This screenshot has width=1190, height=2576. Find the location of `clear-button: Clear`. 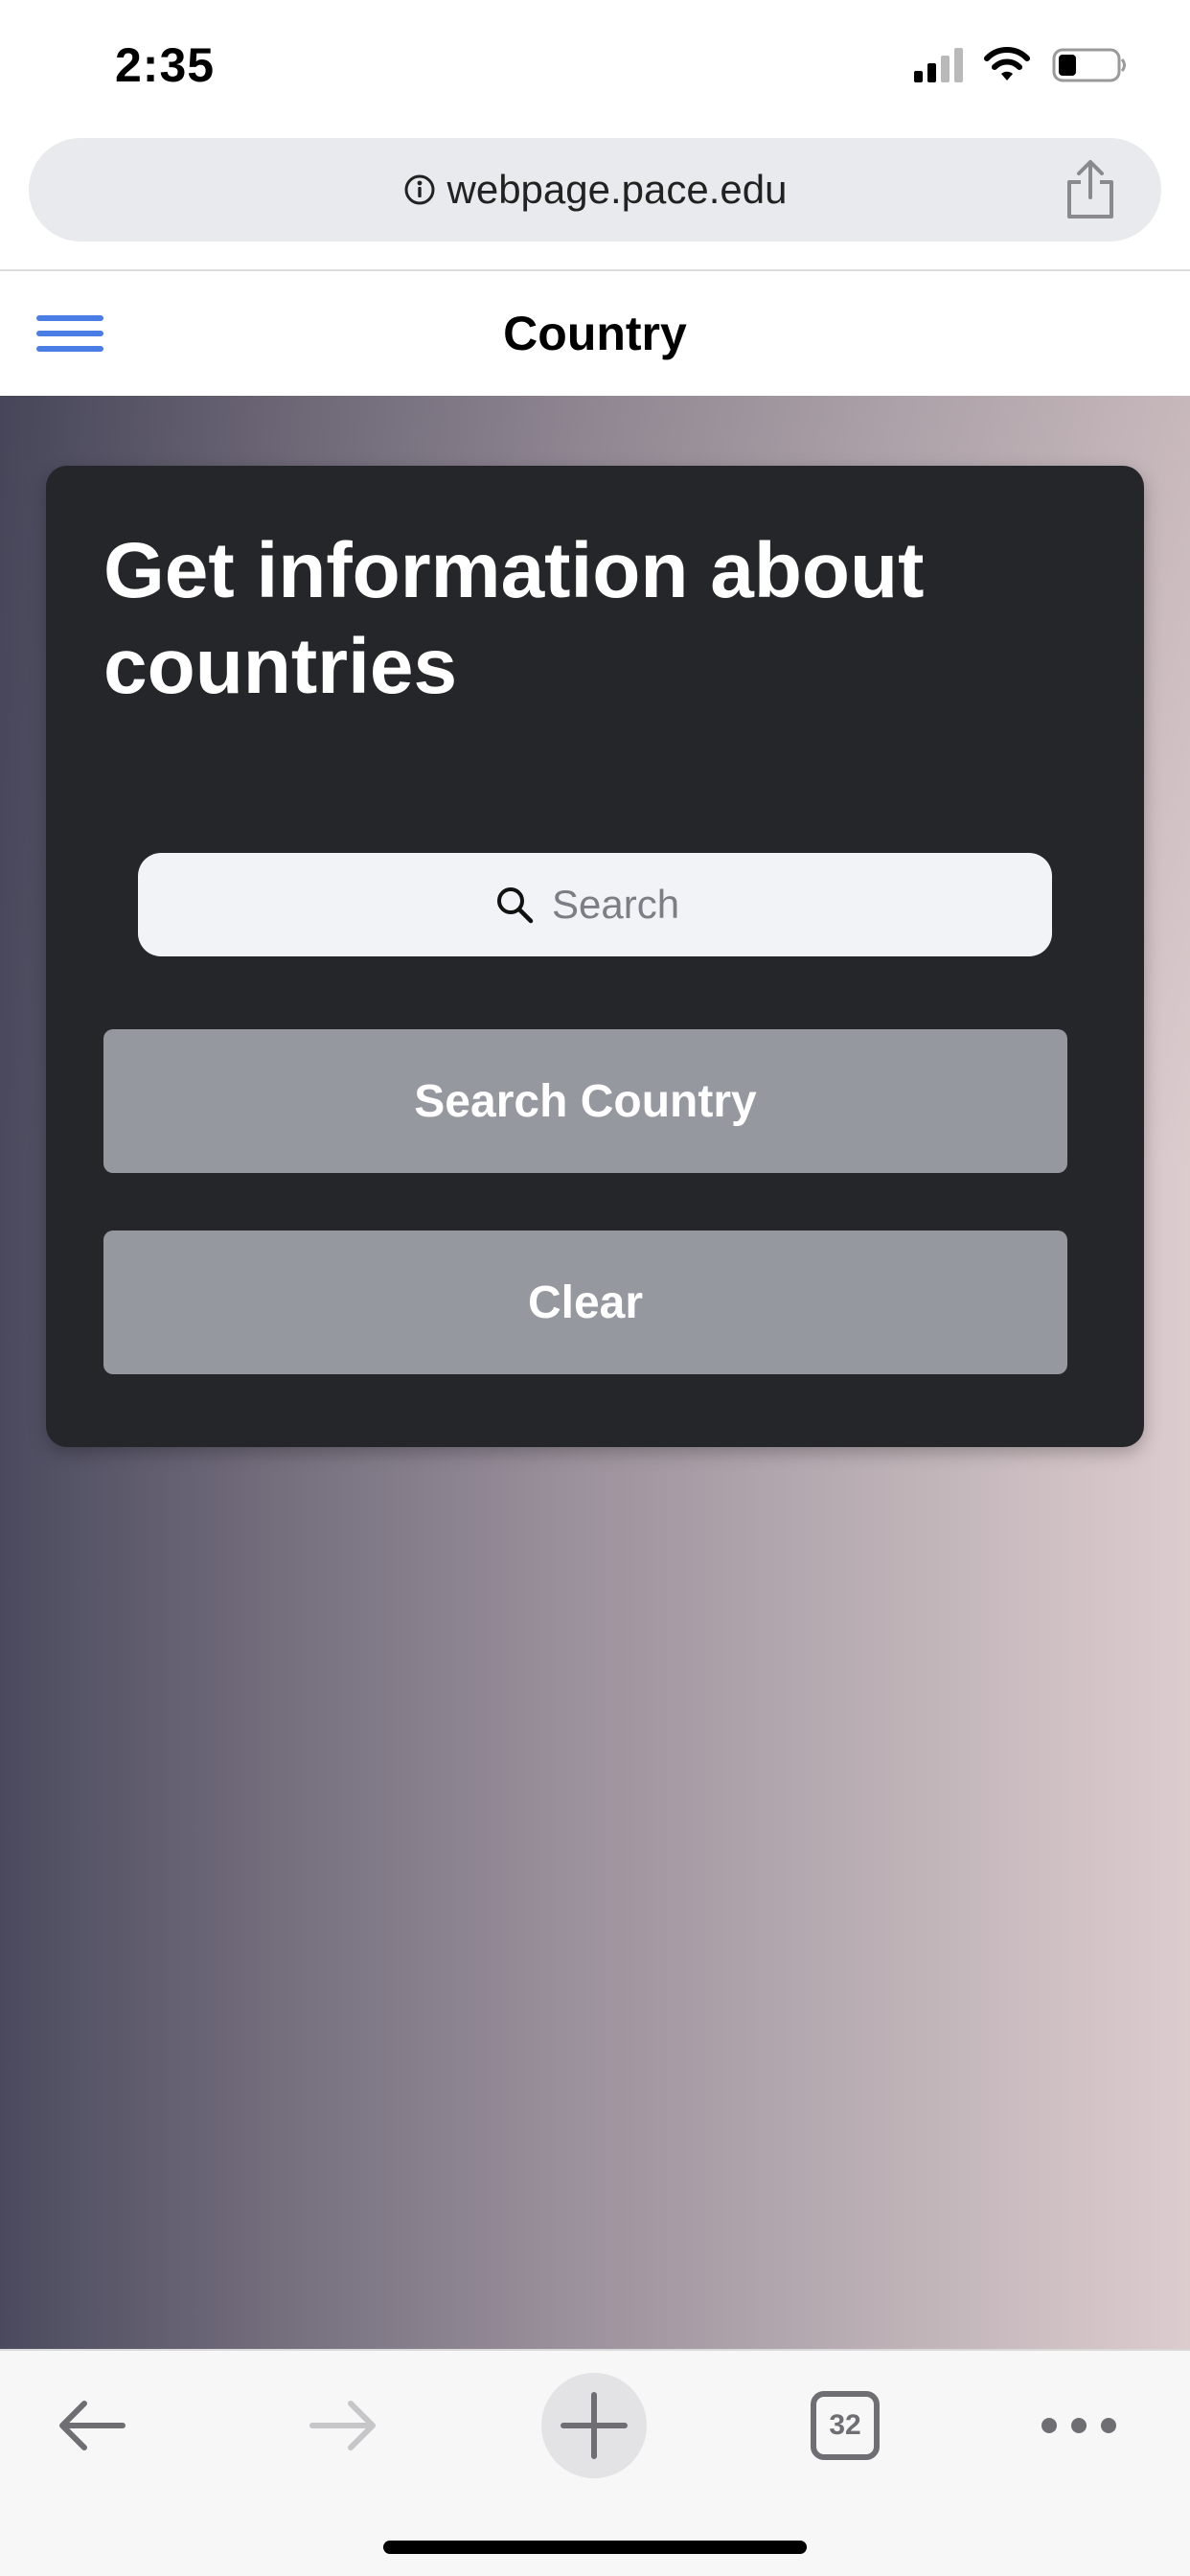

clear-button: Clear is located at coordinates (585, 1302).